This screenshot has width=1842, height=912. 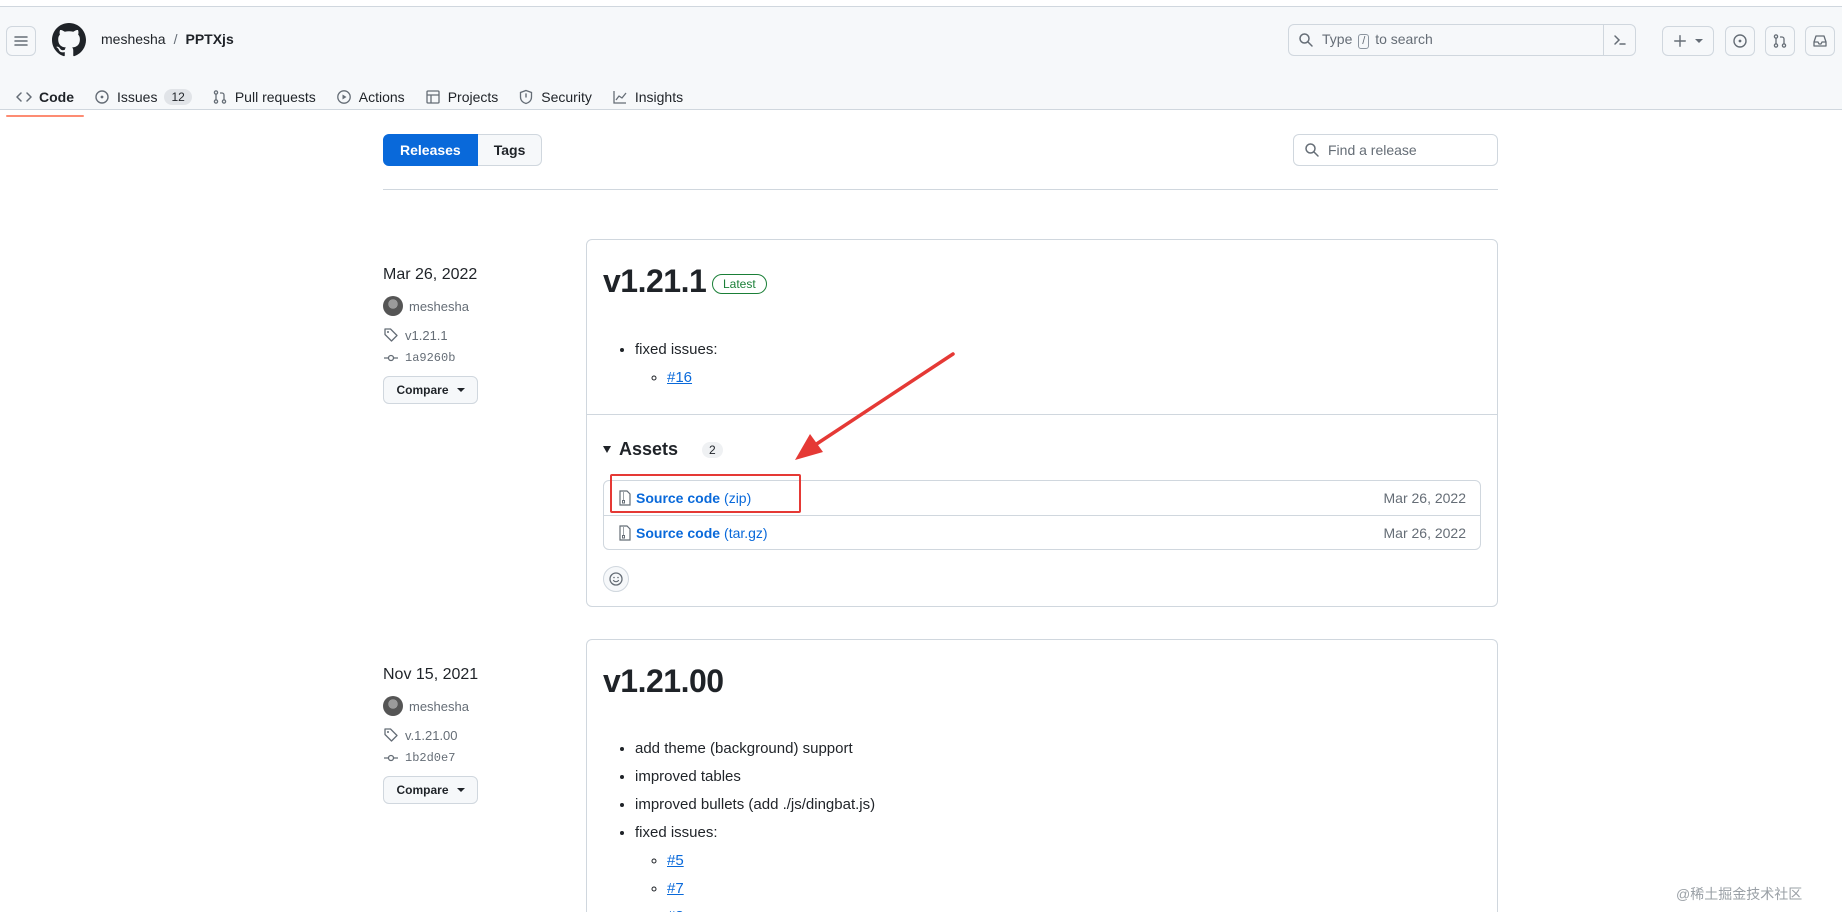 I want to click on asset-date: Mar 26, 2022, so click(x=1425, y=498).